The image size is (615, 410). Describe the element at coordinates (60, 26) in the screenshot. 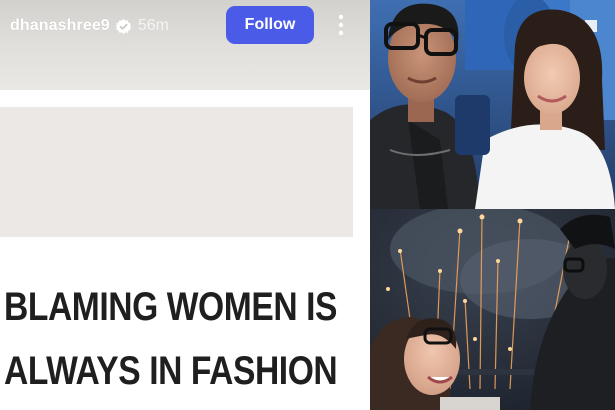

I see `username: dhanashree9` at that location.